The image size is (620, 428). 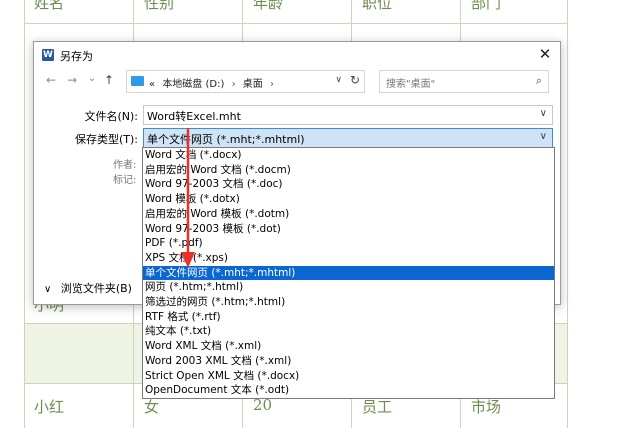 I want to click on savetype-option: 启用宏的 Word 文档 (*.docm), so click(x=348, y=170).